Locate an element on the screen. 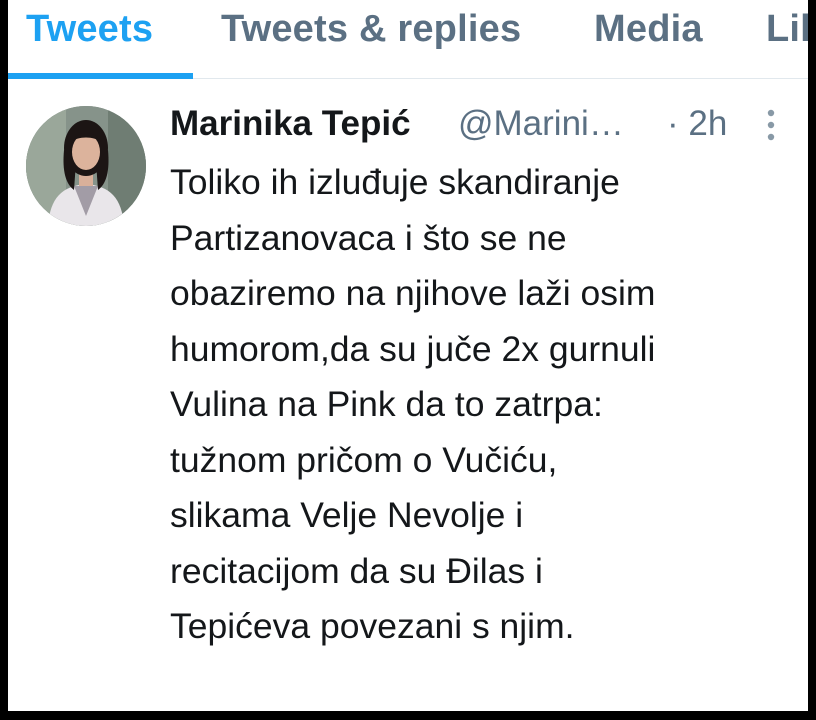 The width and height of the screenshot is (816, 720). tweet-text-line: Toliko ih izluđuje skandiranje is located at coordinates (395, 182).